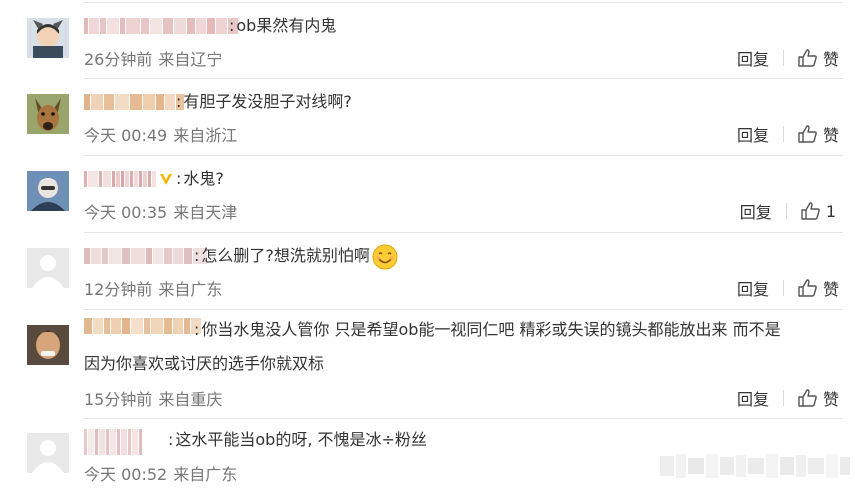 This screenshot has height=496, width=855. I want to click on comment-text: : ob果然有内鬼, so click(283, 25).